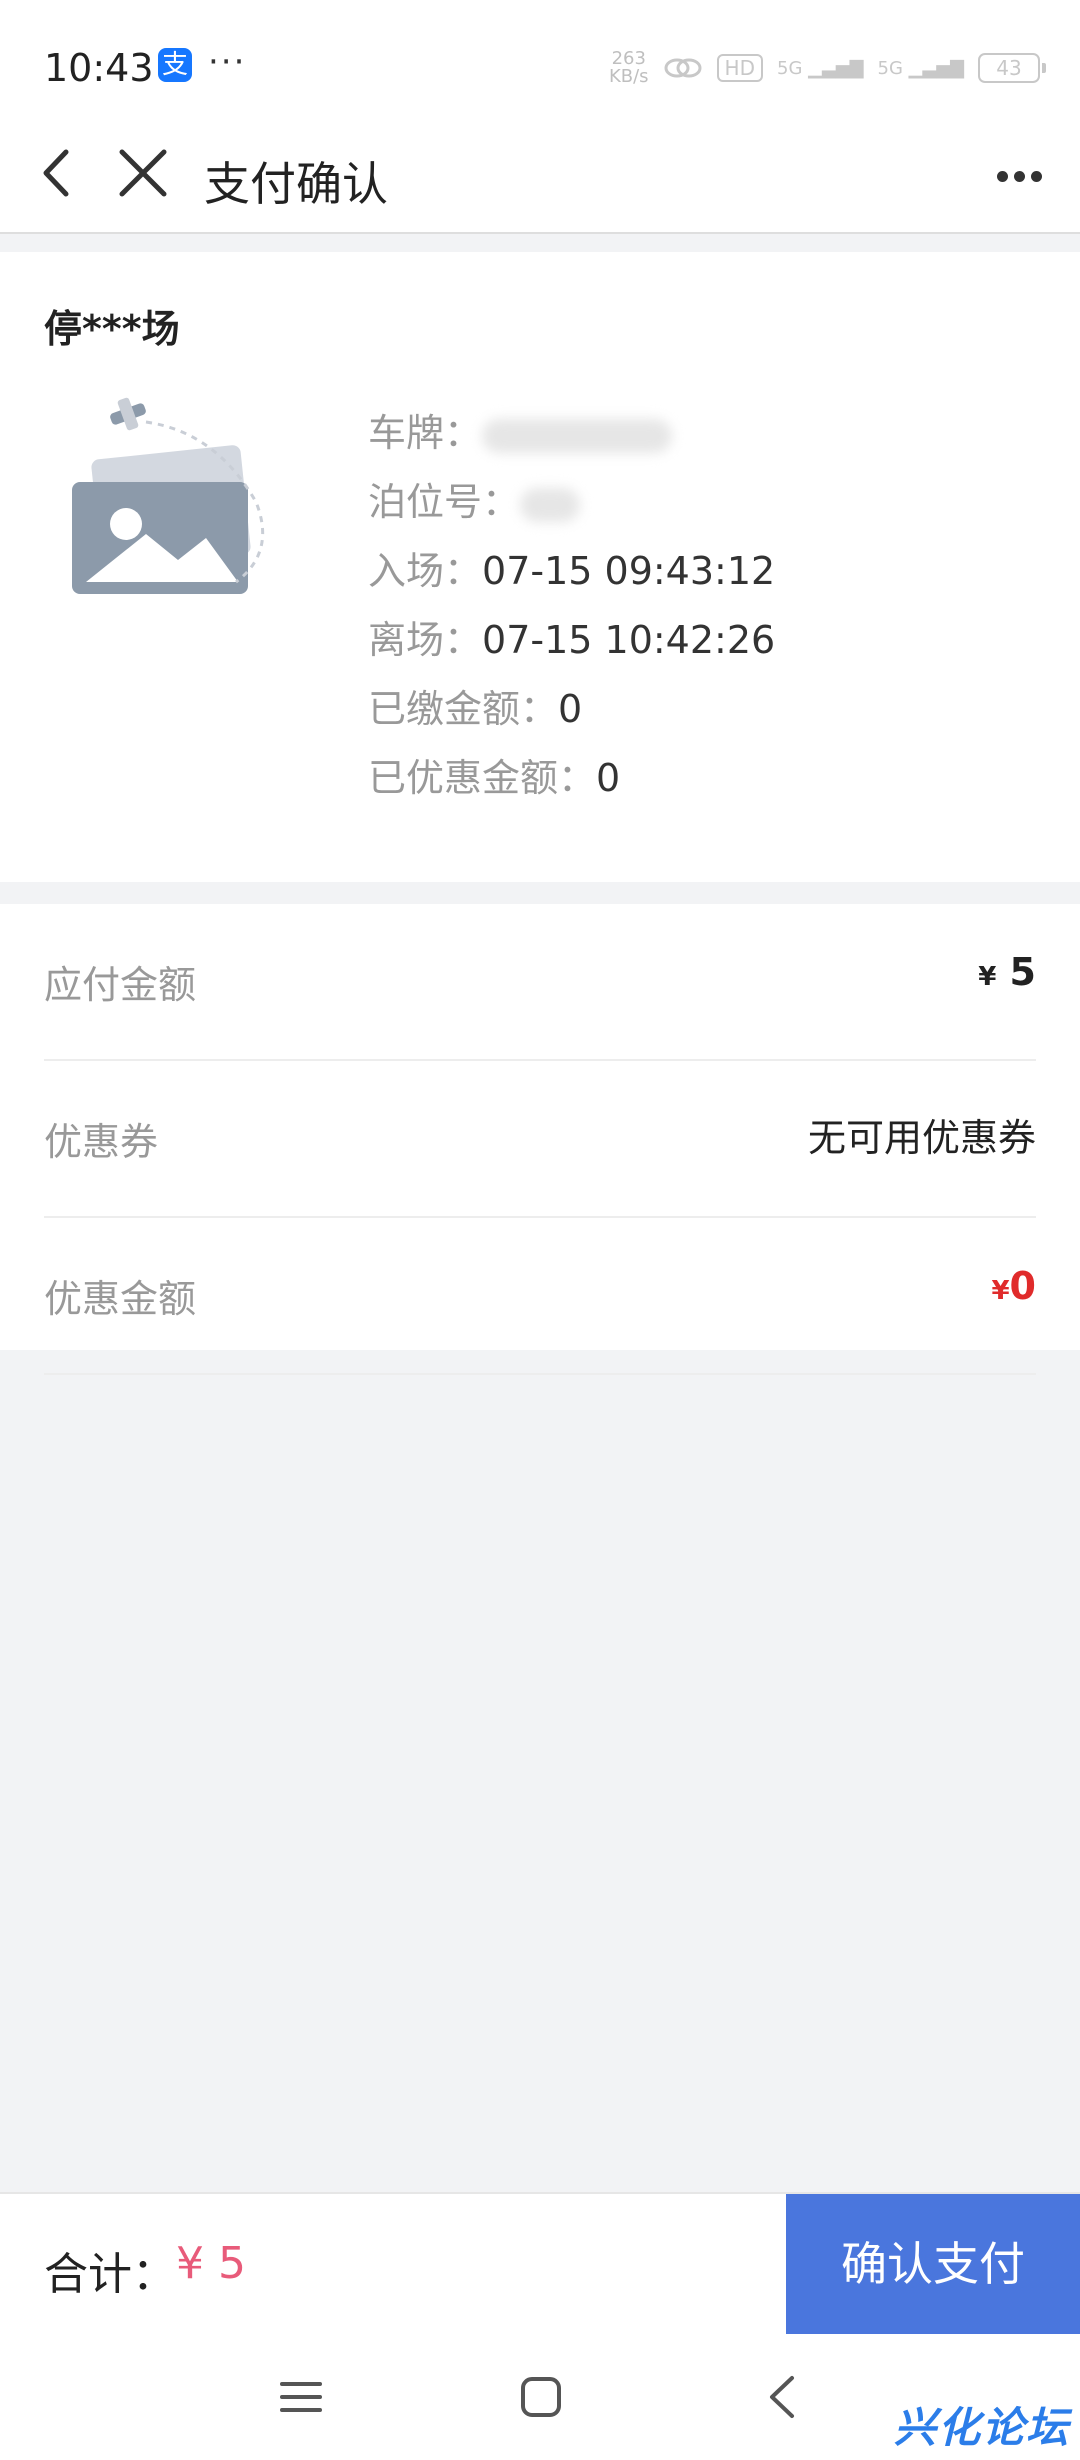 Image resolution: width=1080 pixels, height=2460 pixels. I want to click on coupon-label: 优惠券, so click(101, 1142).